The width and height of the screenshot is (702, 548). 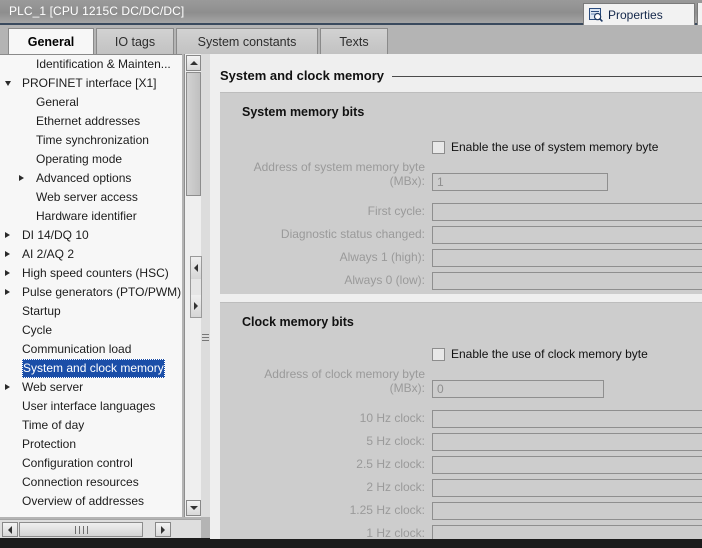 I want to click on clock-memory-bit-row: 2.5 Hz clock:, so click(x=529, y=465).